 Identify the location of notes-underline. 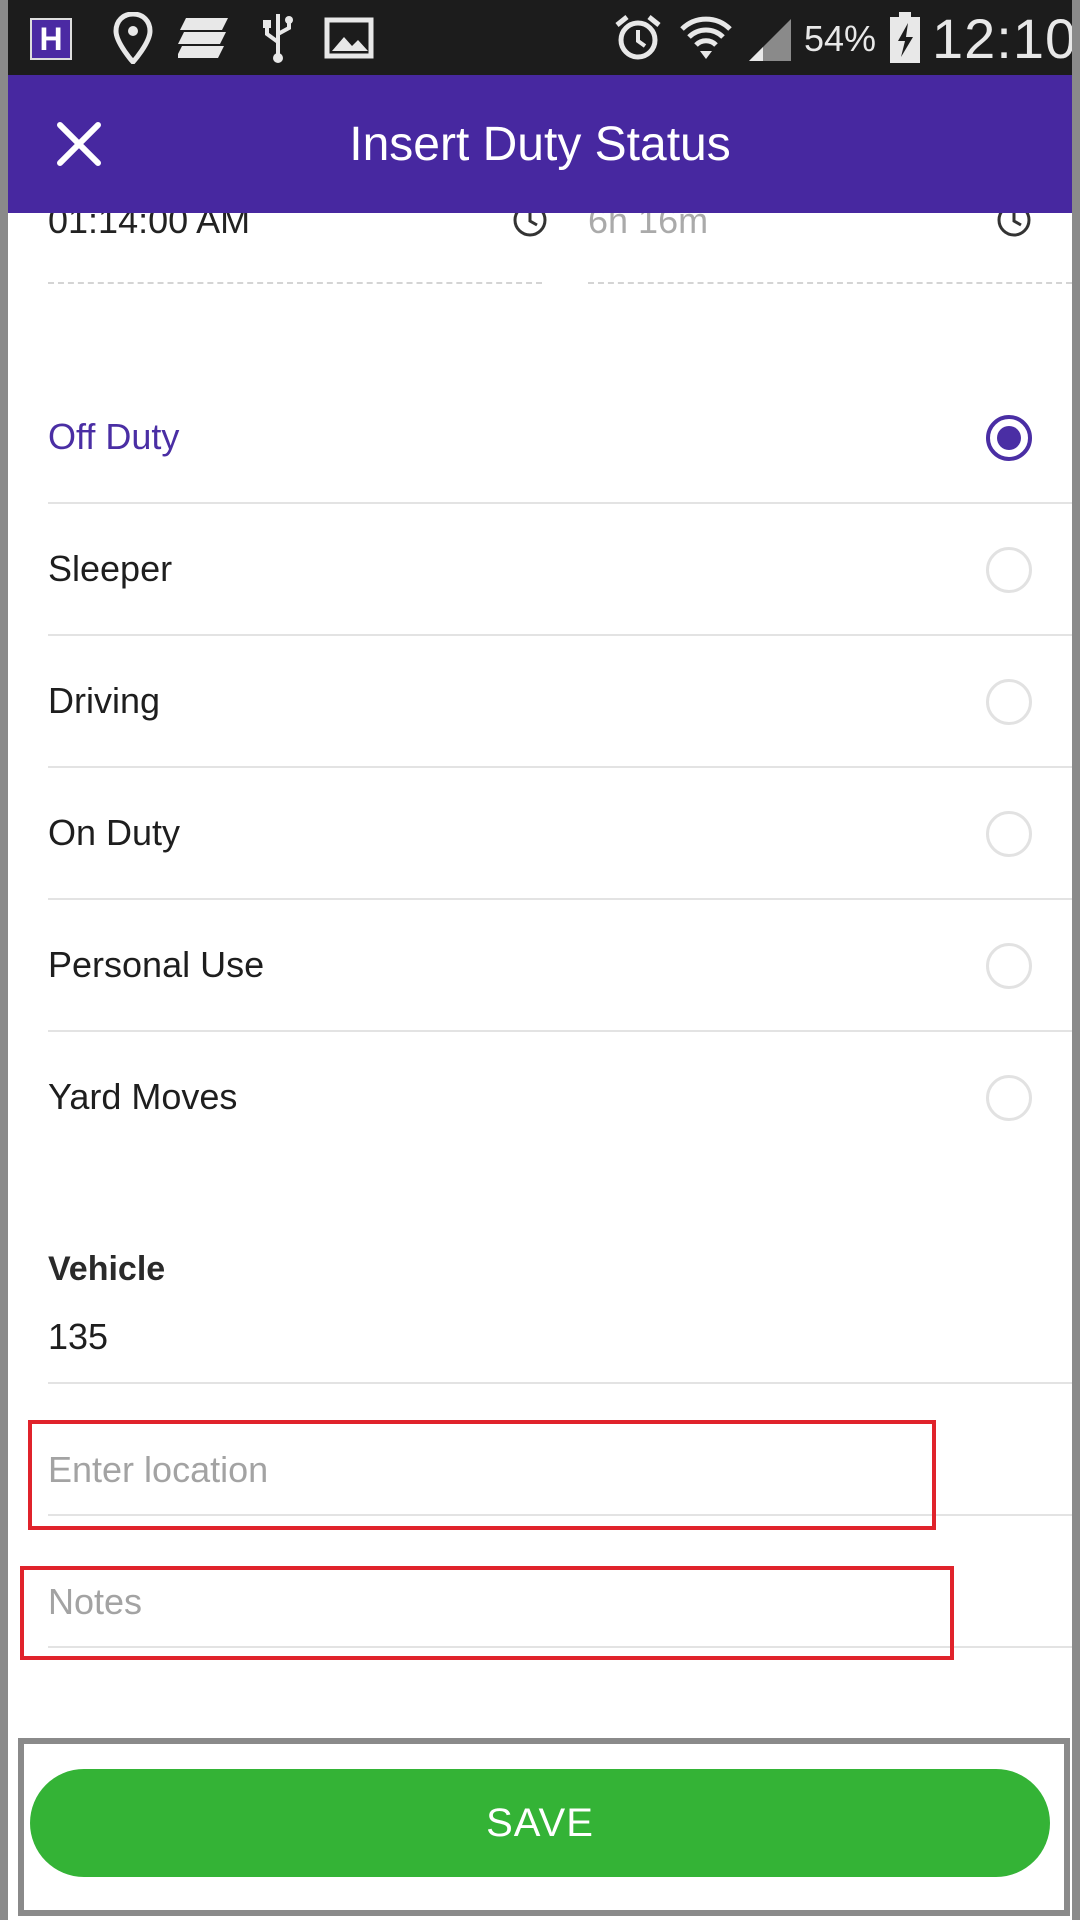
(560, 1647).